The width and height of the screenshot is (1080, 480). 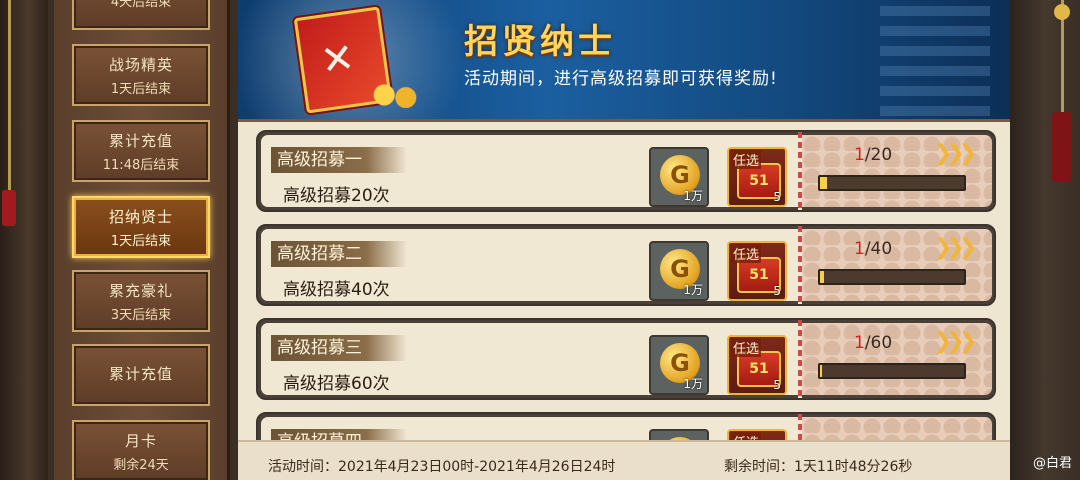 What do you see at coordinates (442, 467) in the screenshot?
I see `activity-time: 活动时间：2021年4月23日00时-2021年4月26日24时` at bounding box center [442, 467].